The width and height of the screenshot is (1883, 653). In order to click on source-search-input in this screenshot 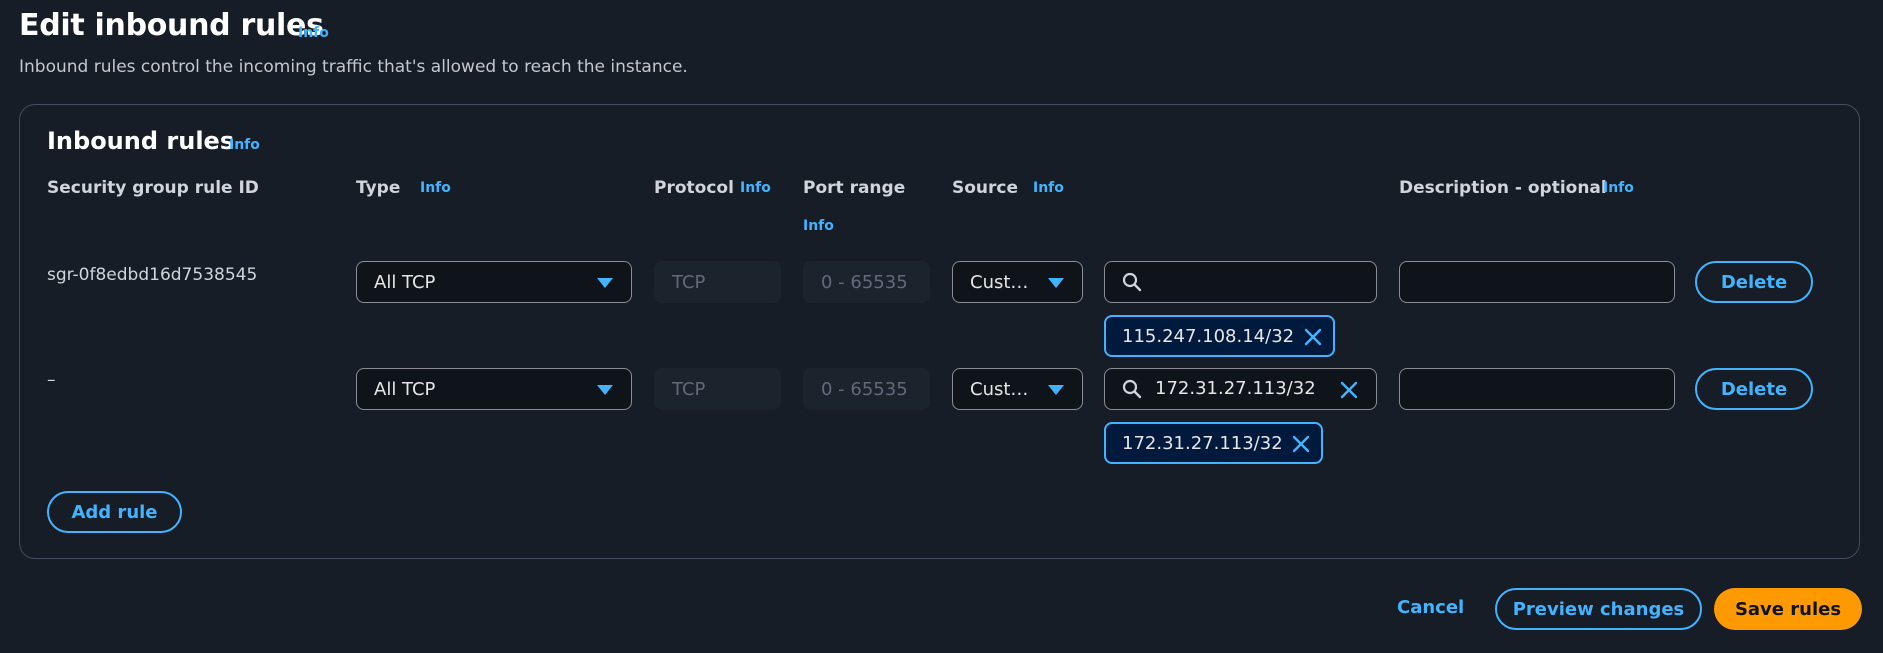, I will do `click(1240, 282)`.